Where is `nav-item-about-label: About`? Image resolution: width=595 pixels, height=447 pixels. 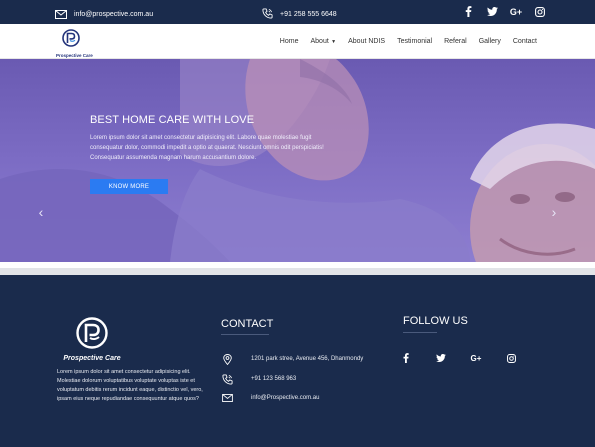 nav-item-about-label: About is located at coordinates (319, 41).